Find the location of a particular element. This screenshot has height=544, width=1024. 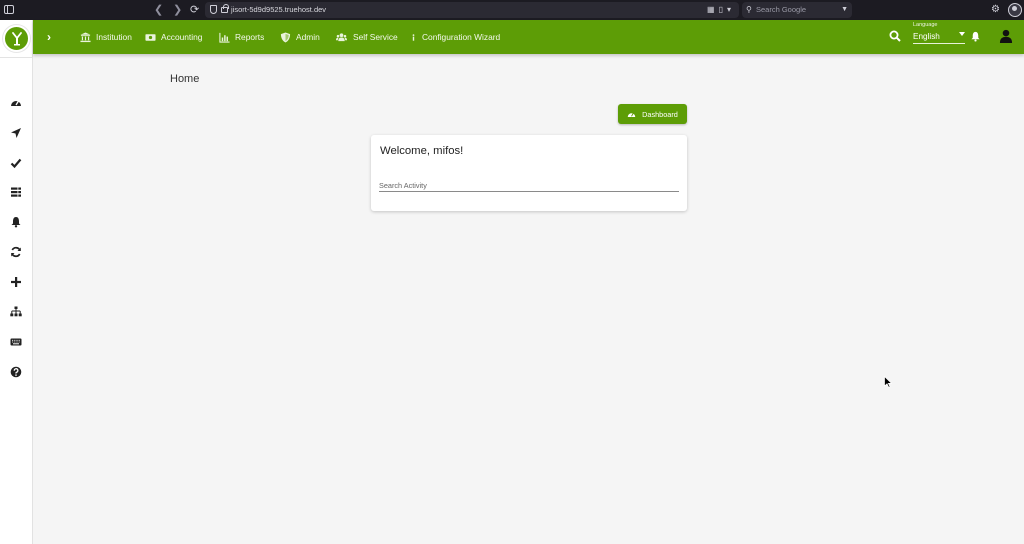

caret-down-icon is located at coordinates (962, 34).